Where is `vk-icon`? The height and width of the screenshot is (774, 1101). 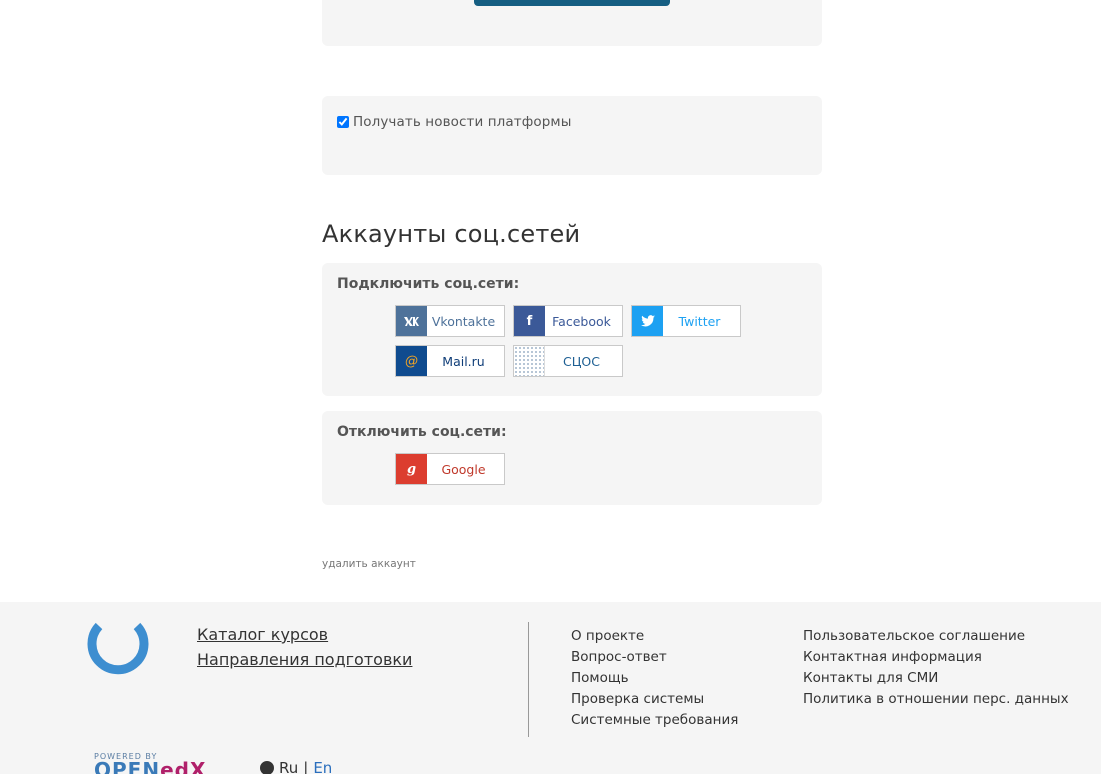
vk-icon is located at coordinates (411, 321).